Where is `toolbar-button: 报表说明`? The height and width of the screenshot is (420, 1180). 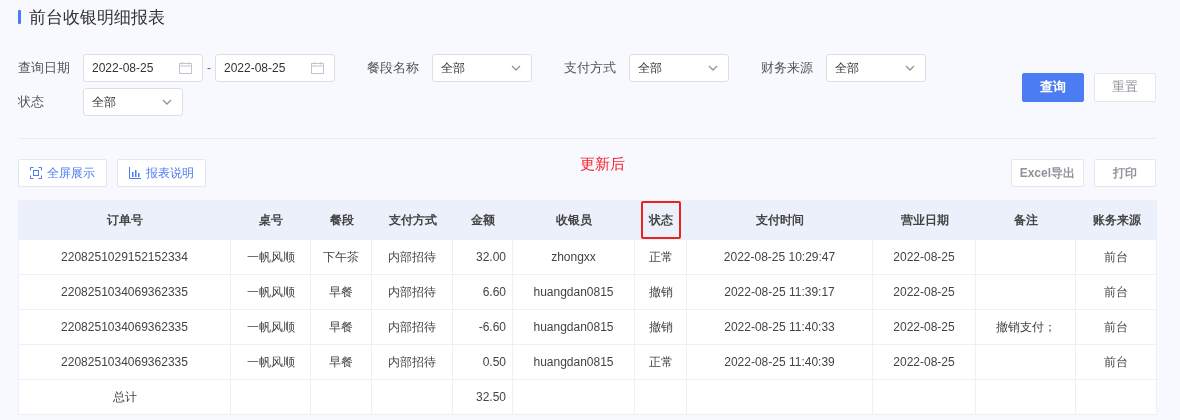 toolbar-button: 报表说明 is located at coordinates (161, 173).